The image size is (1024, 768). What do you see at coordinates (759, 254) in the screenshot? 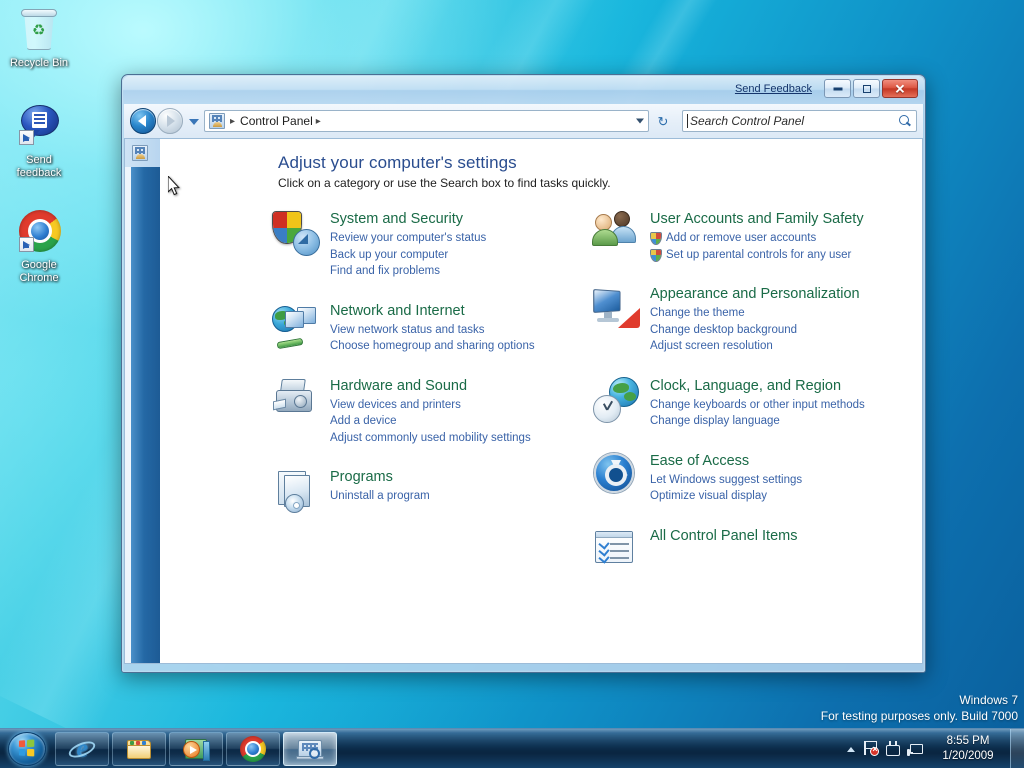
I see `category-link-text: Set up parental controls for any user` at bounding box center [759, 254].